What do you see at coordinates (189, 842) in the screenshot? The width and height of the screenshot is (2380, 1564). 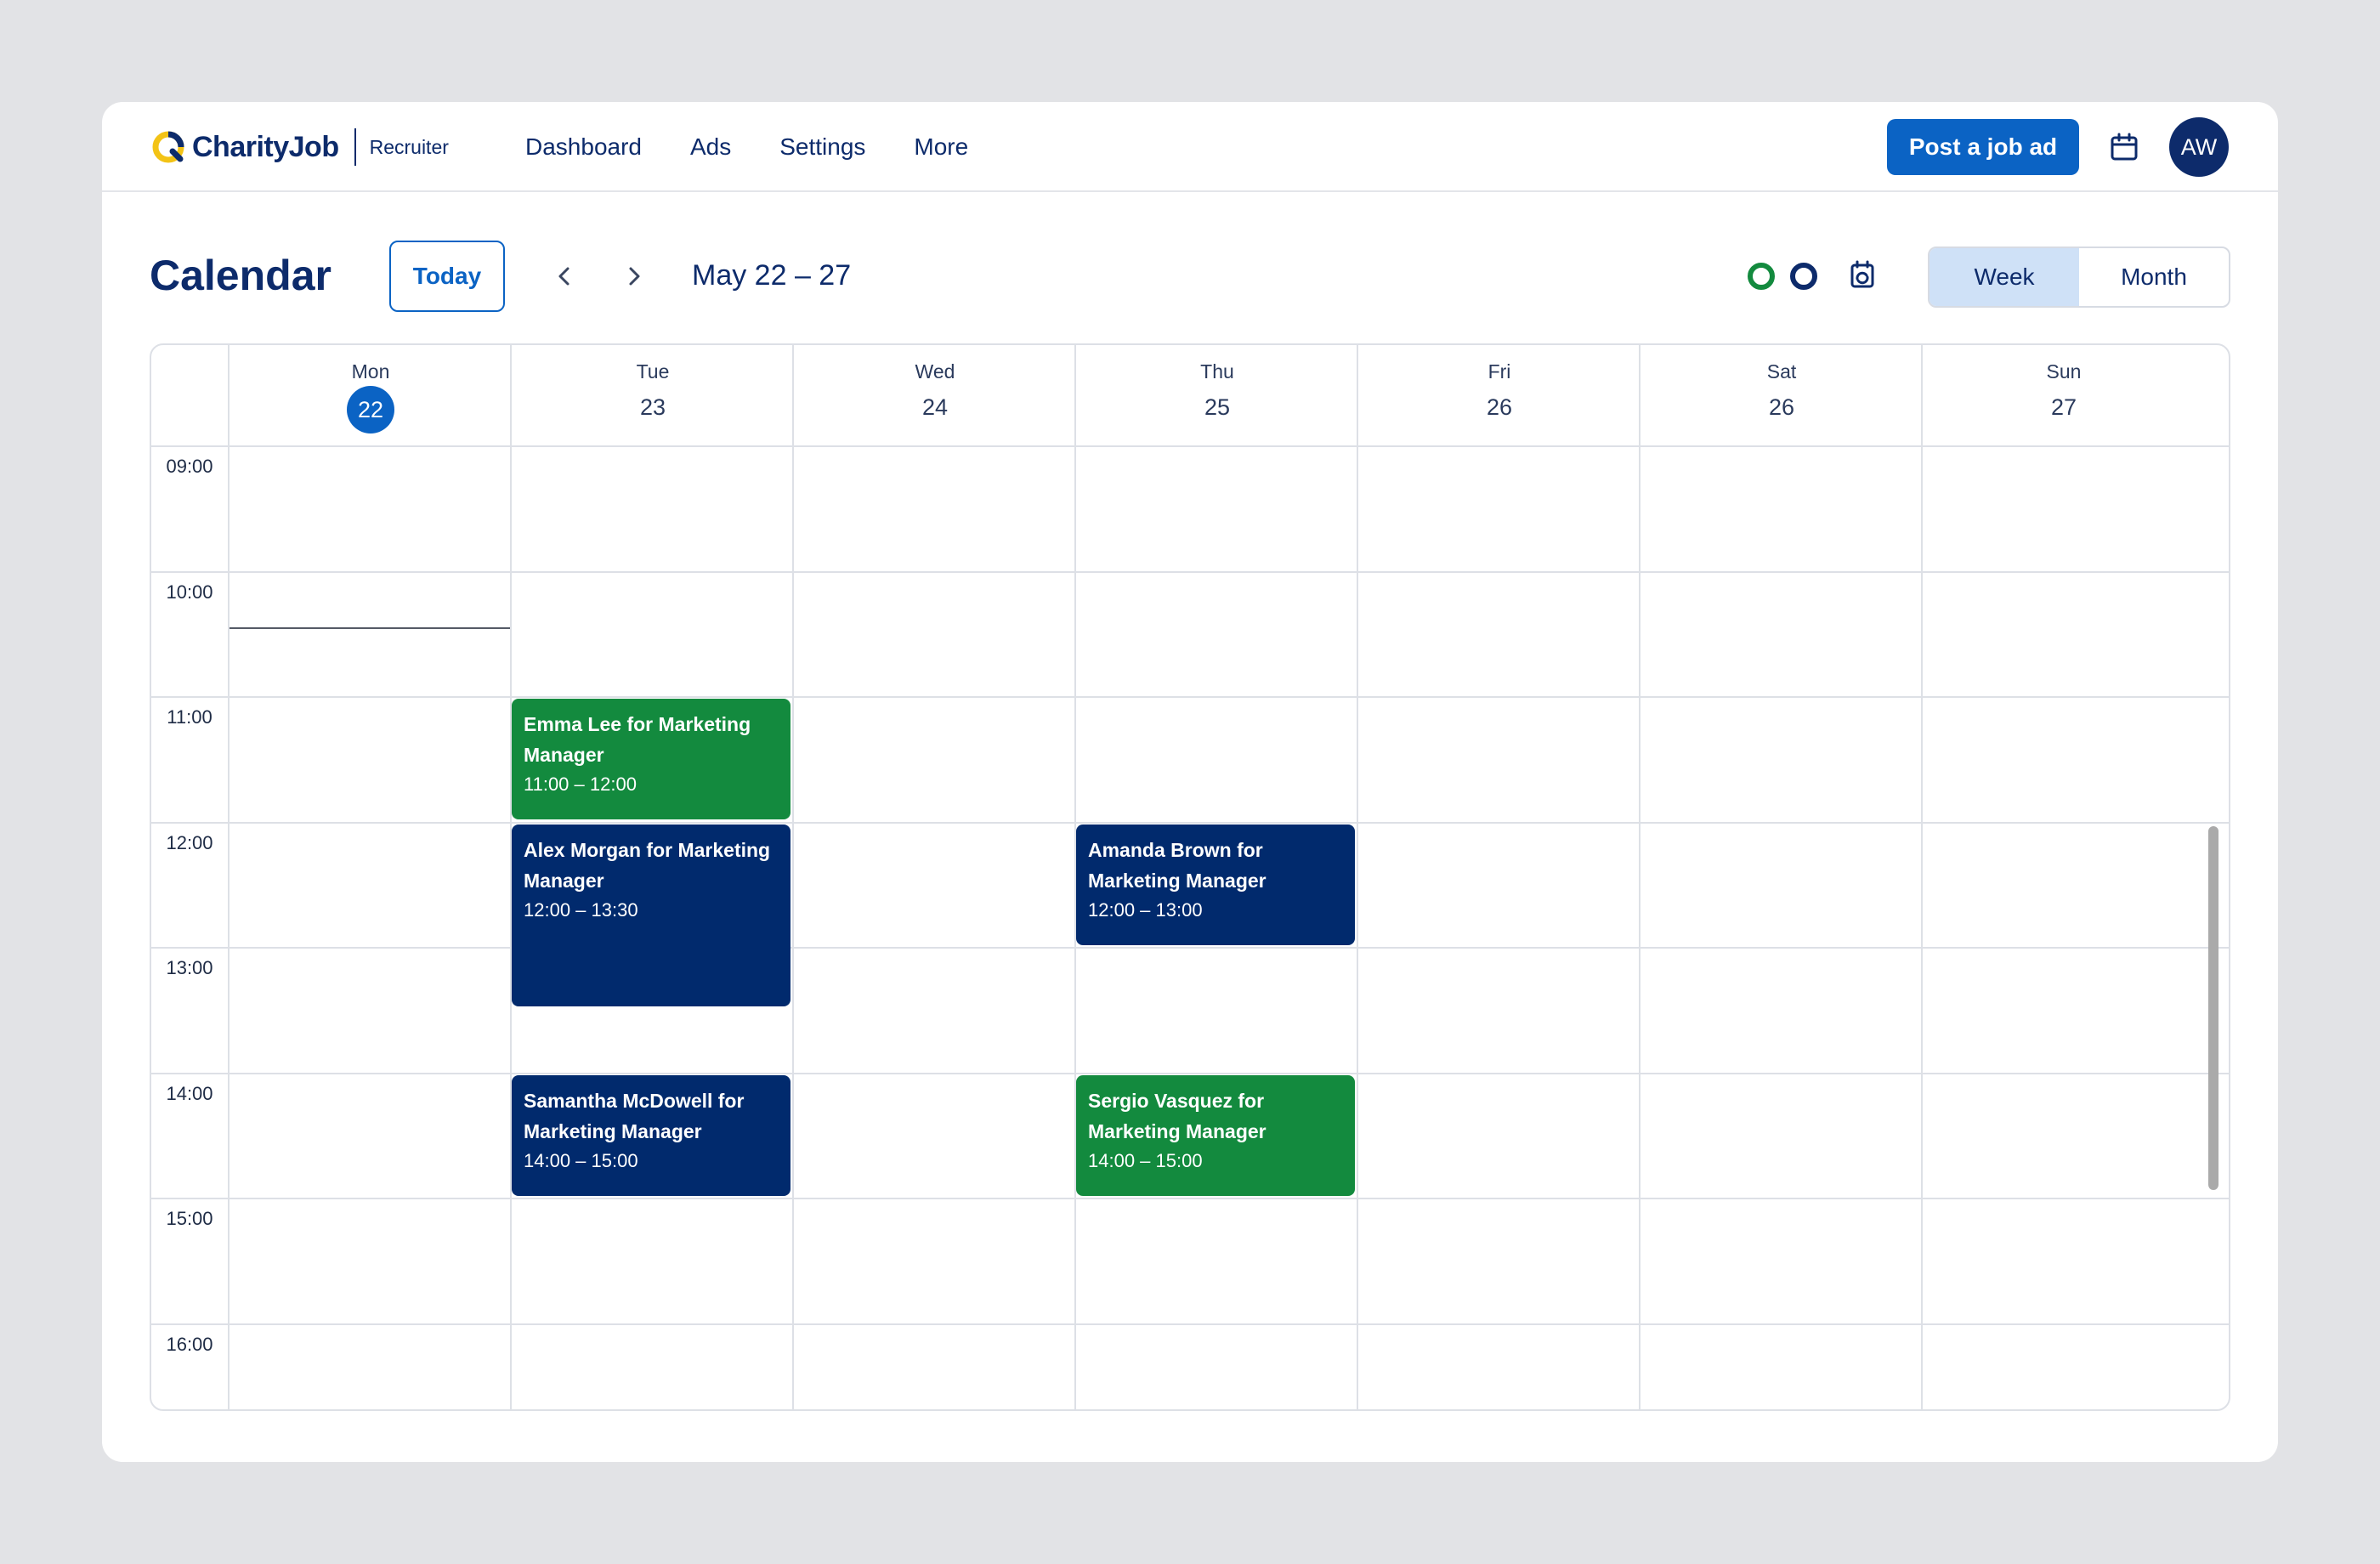 I see `time-label: 12:00` at bounding box center [189, 842].